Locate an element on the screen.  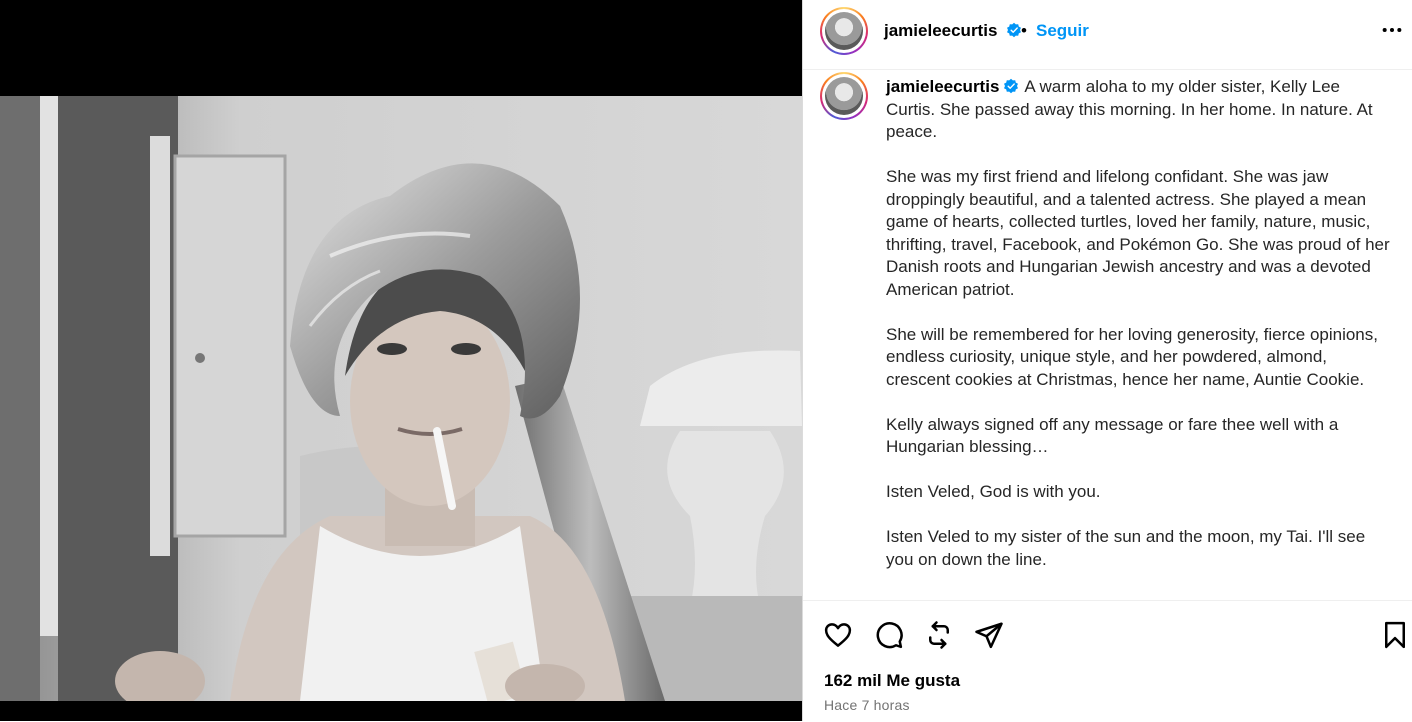
comment-button is located at coordinates (889, 635).